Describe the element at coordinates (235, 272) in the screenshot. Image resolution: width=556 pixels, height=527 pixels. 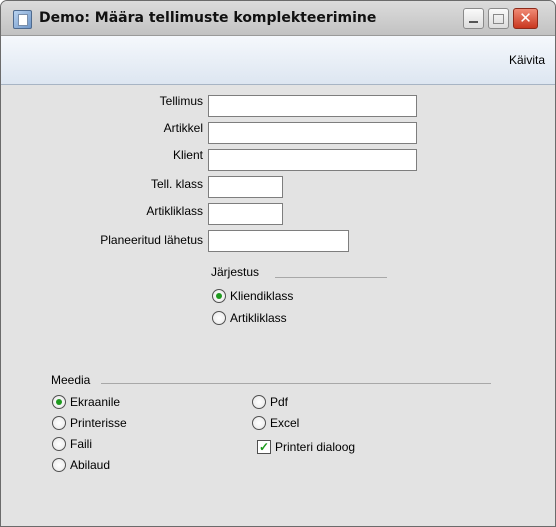
I see `order-heading: Järjestus` at that location.